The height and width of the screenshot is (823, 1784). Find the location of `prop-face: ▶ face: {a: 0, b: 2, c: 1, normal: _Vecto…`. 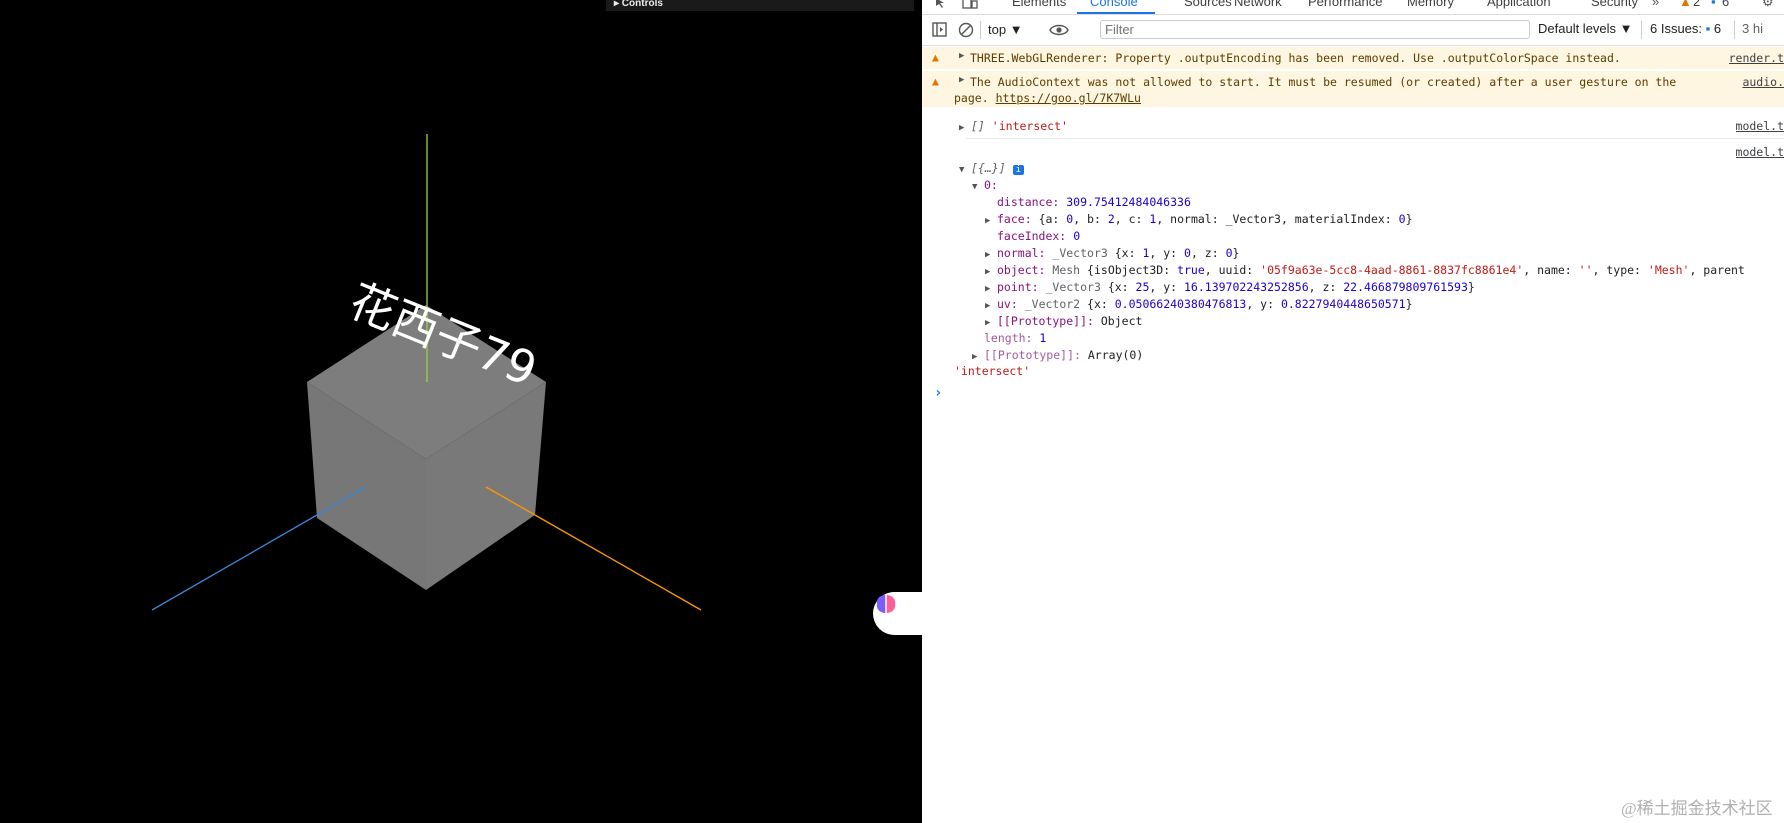

prop-face: ▶ face: {a: 0, b: 2, c: 1, normal: _Vecto… is located at coordinates (1199, 219).